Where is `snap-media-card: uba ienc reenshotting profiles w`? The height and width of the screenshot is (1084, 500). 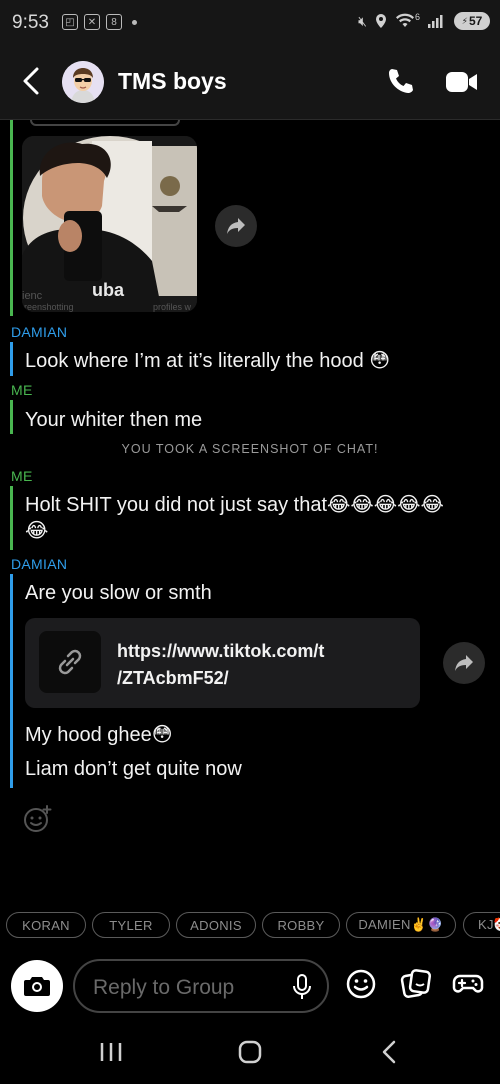
snap-media-card: uba ienc reenshotting profiles w is located at coordinates (109, 224).